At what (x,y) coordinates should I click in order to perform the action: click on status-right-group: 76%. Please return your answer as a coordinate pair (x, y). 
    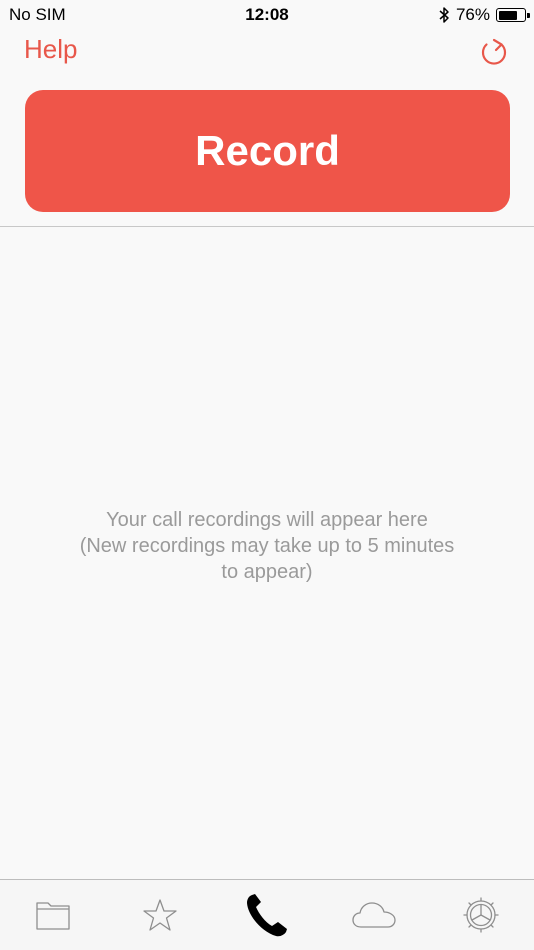
    Looking at the image, I should click on (484, 15).